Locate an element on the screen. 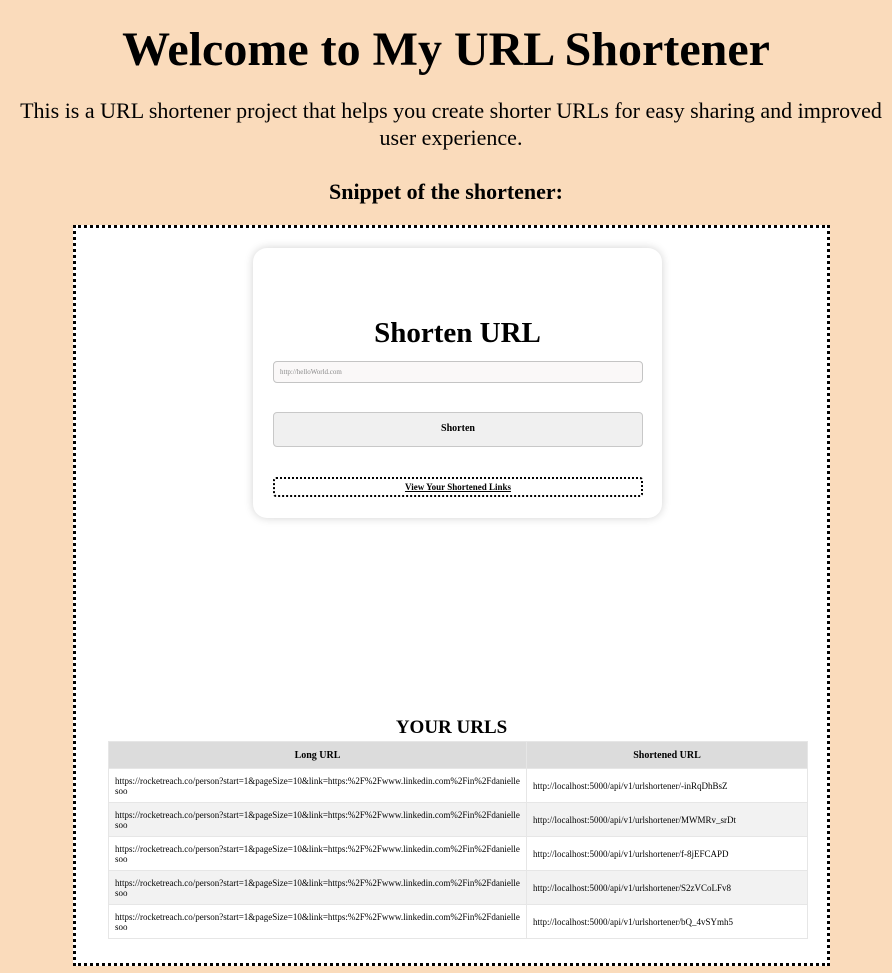 This screenshot has width=892, height=973. url-input is located at coordinates (458, 372).